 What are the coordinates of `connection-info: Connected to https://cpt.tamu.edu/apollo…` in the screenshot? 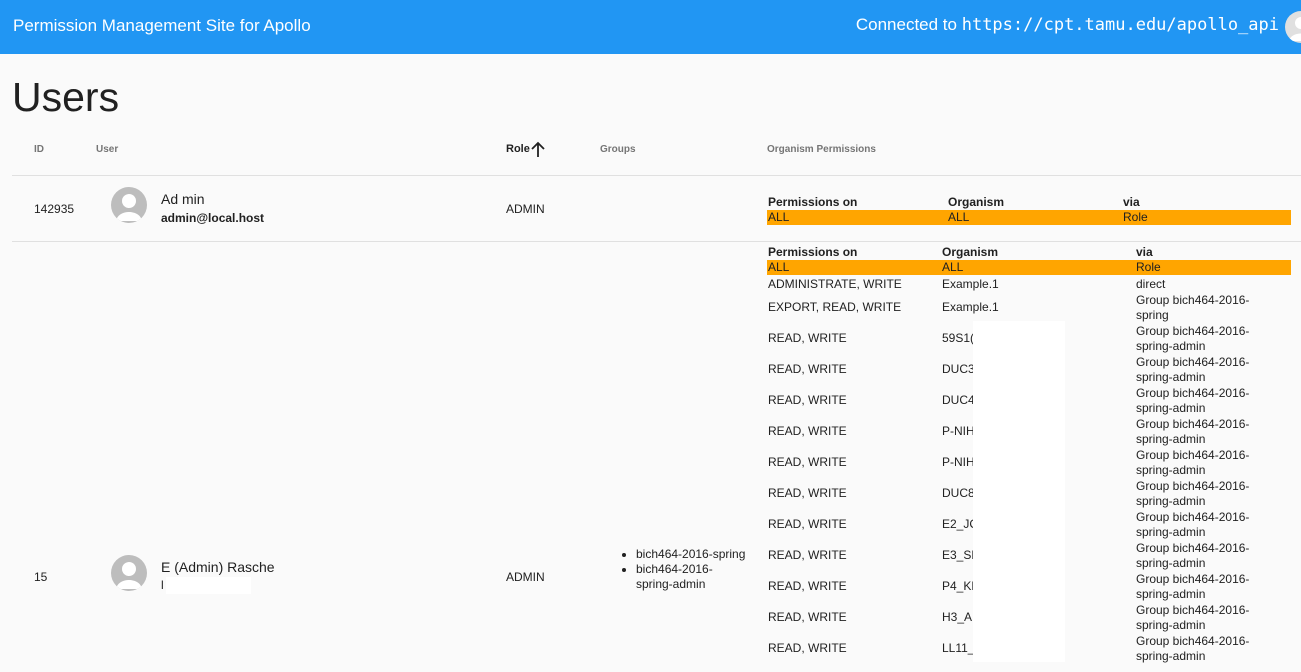 It's located at (1067, 25).